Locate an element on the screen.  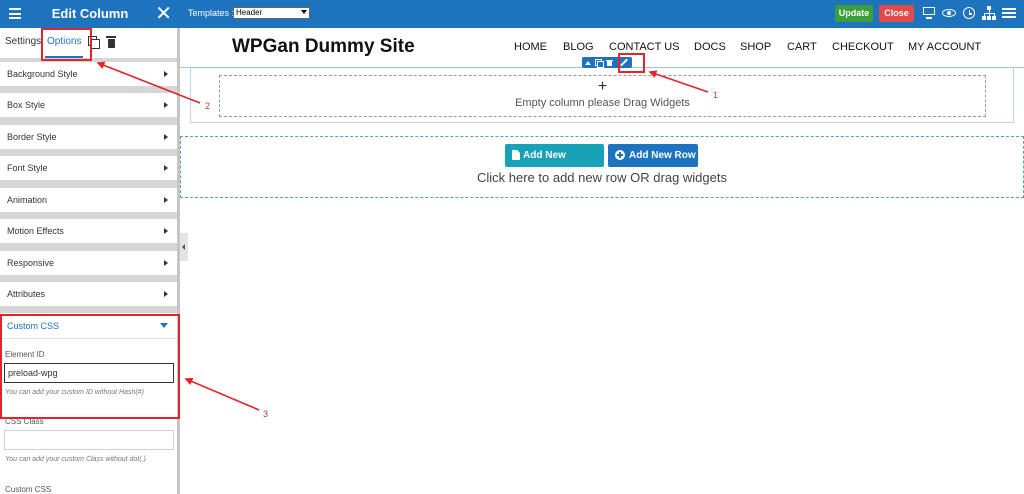
option-label: Motion Effects is located at coordinates (35, 231).